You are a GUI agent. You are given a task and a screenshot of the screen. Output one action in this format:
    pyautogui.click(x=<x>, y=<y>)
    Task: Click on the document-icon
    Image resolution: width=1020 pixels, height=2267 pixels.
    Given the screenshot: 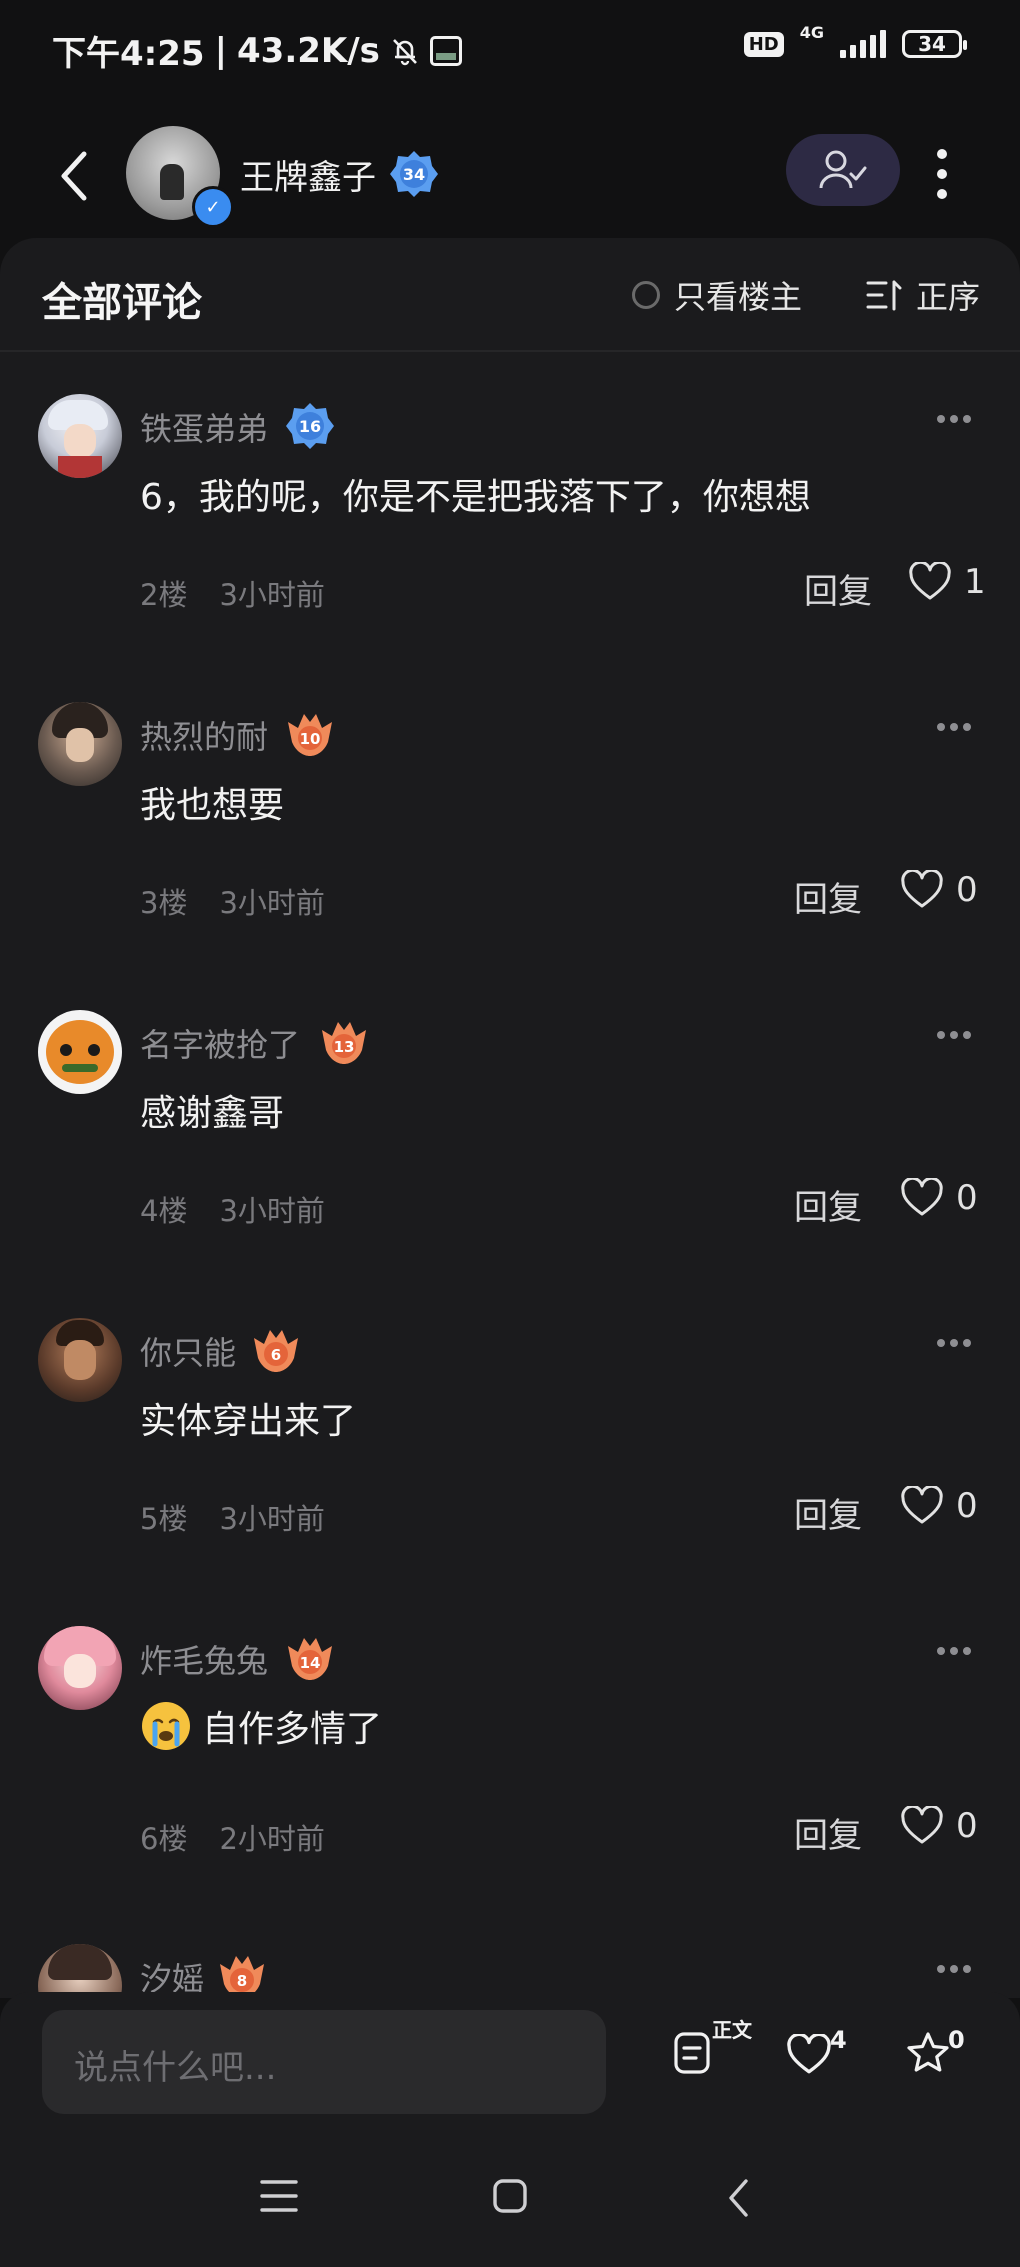 What is the action you would take?
    pyautogui.click(x=692, y=2053)
    